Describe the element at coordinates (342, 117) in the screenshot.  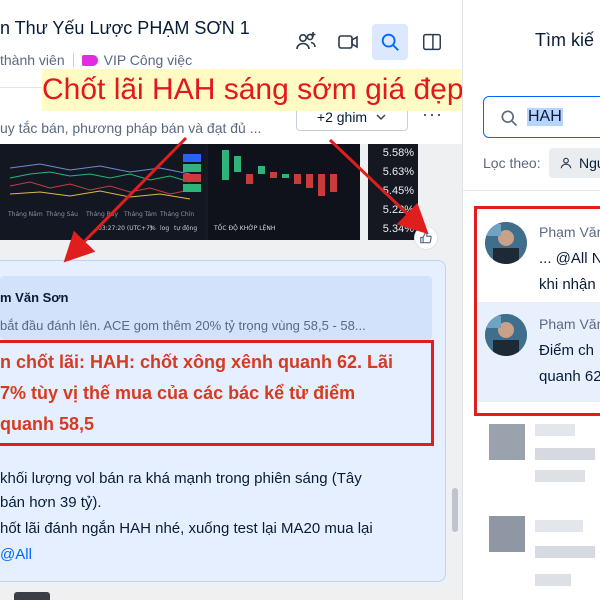
I see `more-pins-label: +2 ghim` at that location.